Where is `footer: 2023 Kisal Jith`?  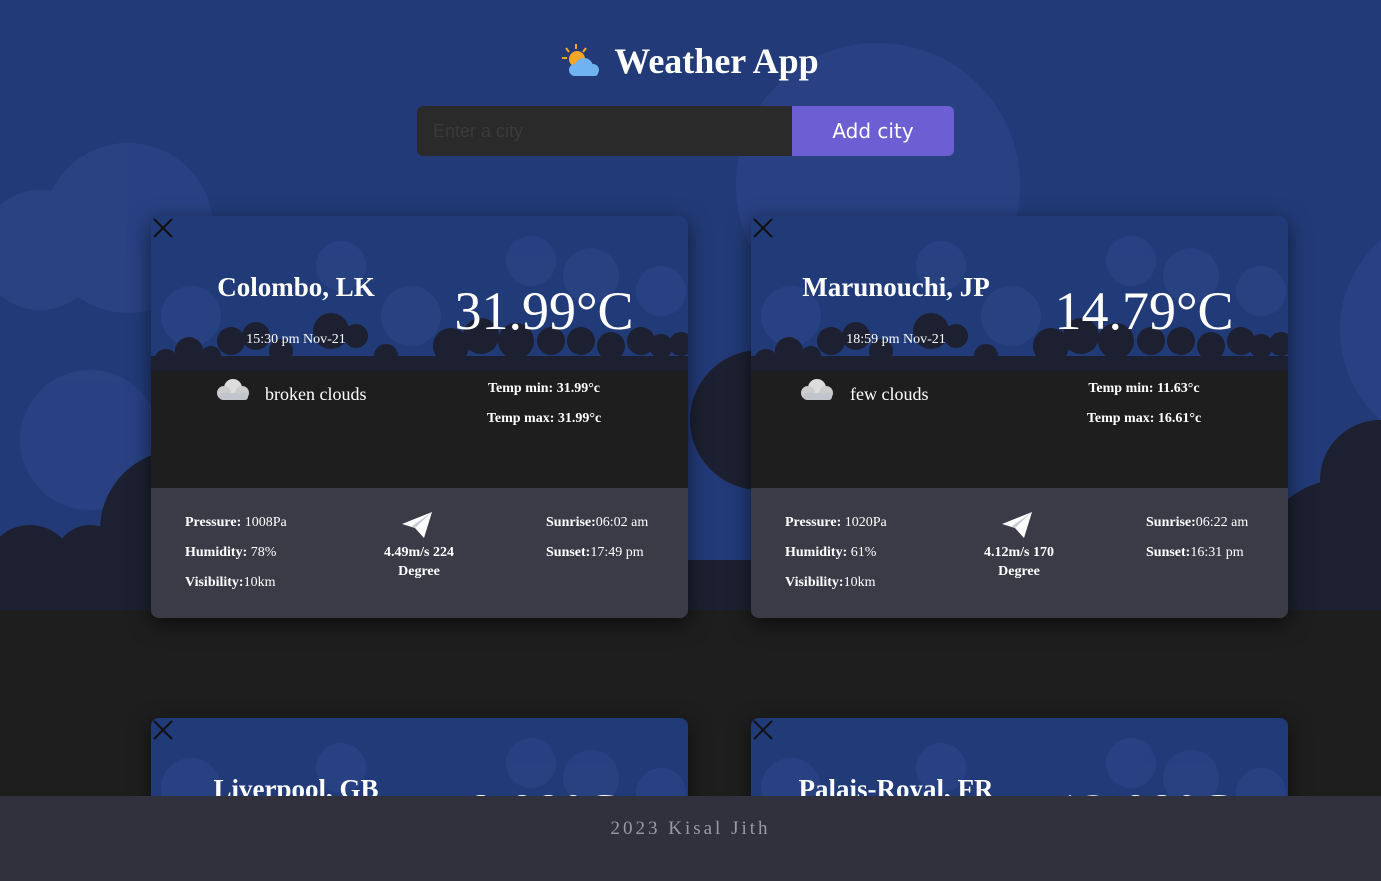 footer: 2023 Kisal Jith is located at coordinates (690, 838).